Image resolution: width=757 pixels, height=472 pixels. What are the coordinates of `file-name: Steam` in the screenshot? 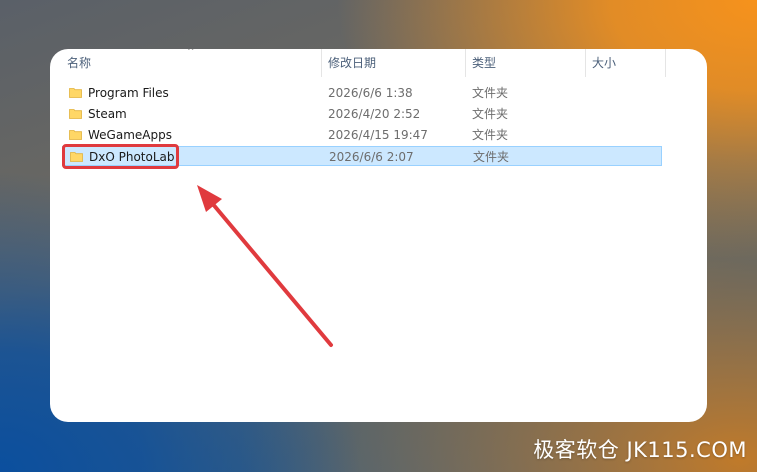 It's located at (107, 114).